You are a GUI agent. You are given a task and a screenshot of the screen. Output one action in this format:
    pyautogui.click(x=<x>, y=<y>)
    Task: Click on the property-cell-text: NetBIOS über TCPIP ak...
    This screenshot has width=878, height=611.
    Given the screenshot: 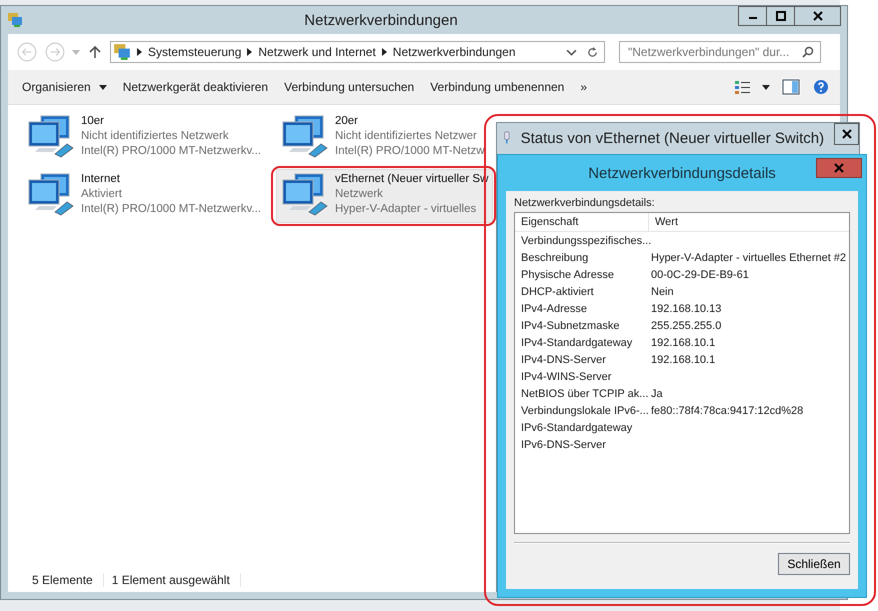 What is the action you would take?
    pyautogui.click(x=584, y=394)
    